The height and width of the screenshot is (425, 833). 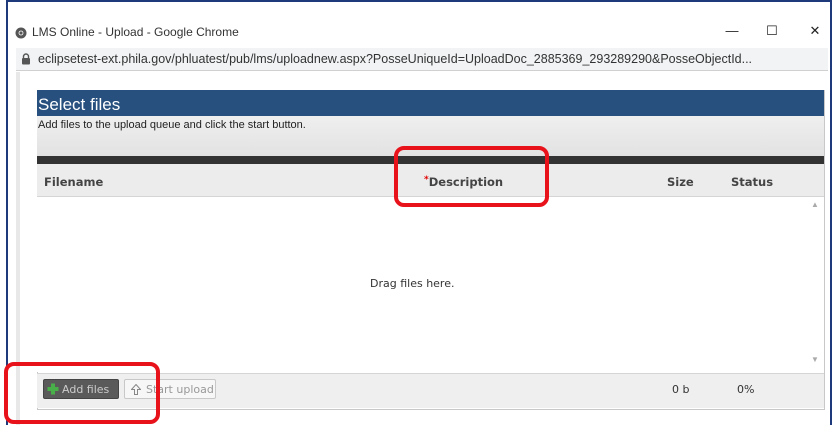 I want to click on scroll-up-arrow: ▲, so click(x=815, y=204).